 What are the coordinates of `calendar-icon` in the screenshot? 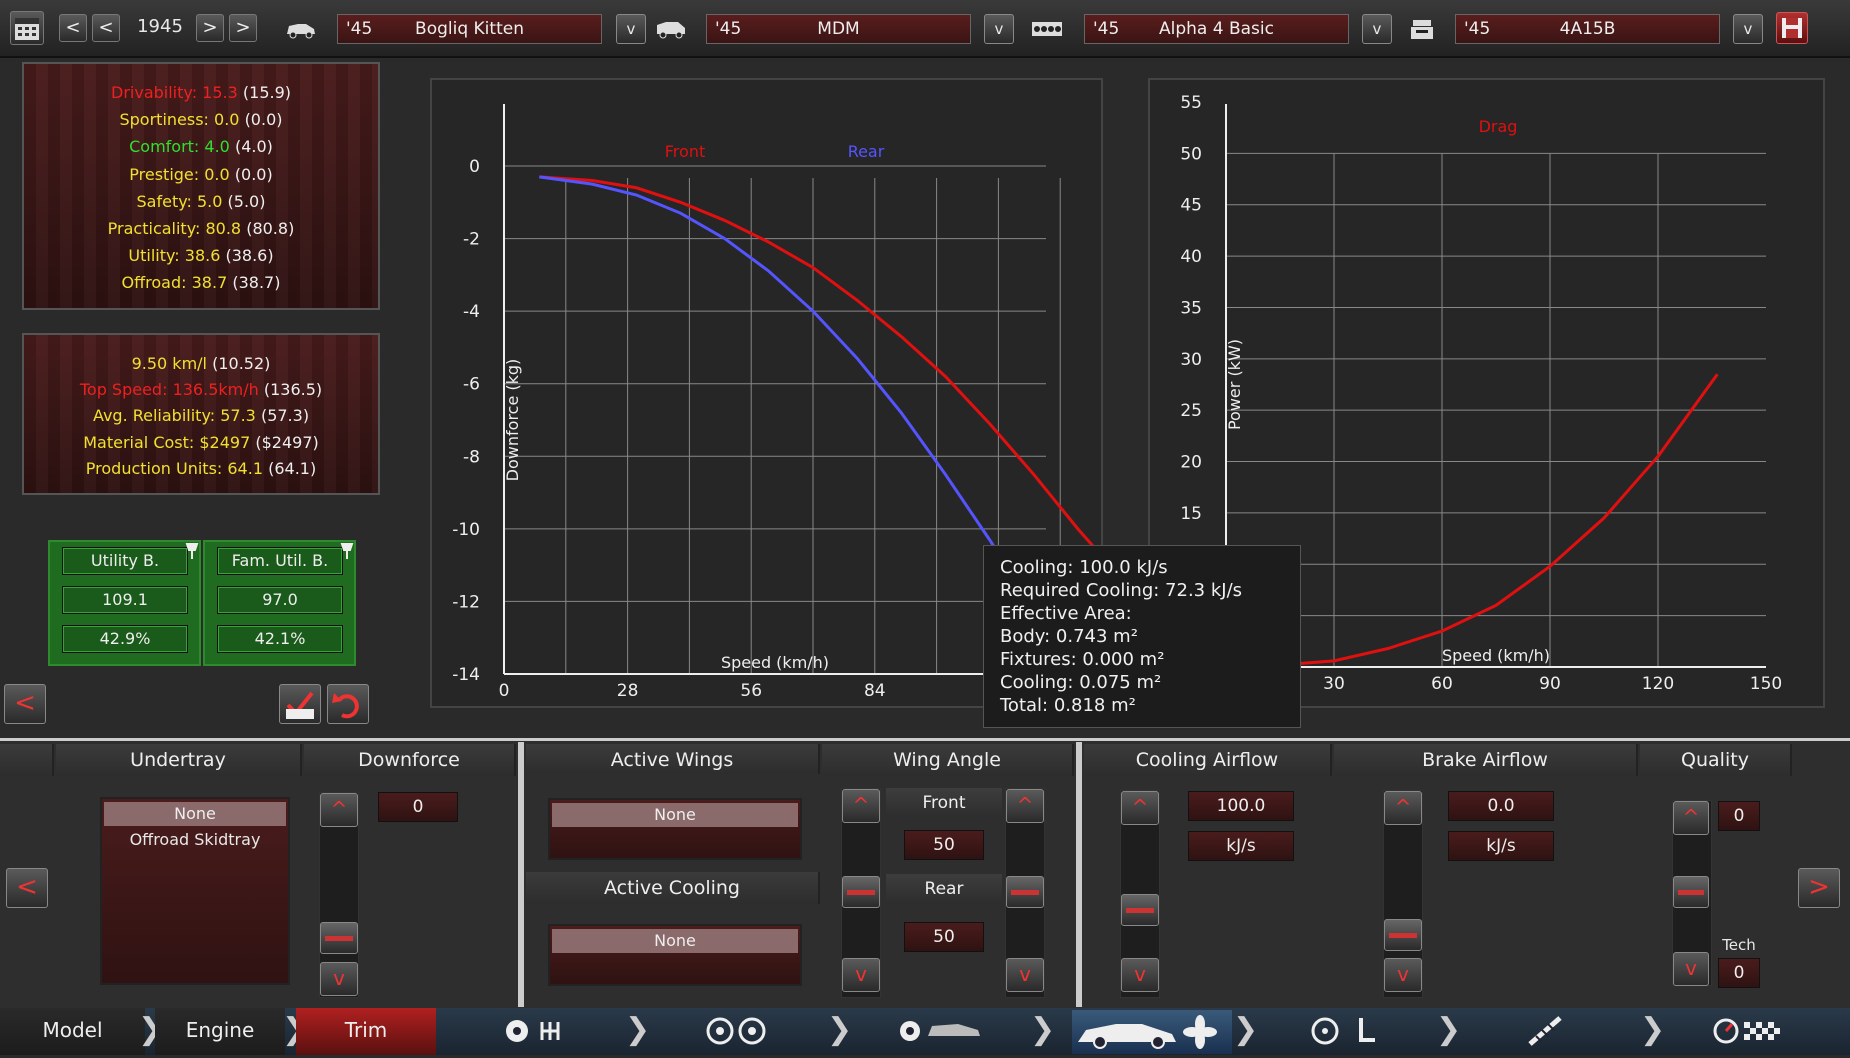 It's located at (27, 28).